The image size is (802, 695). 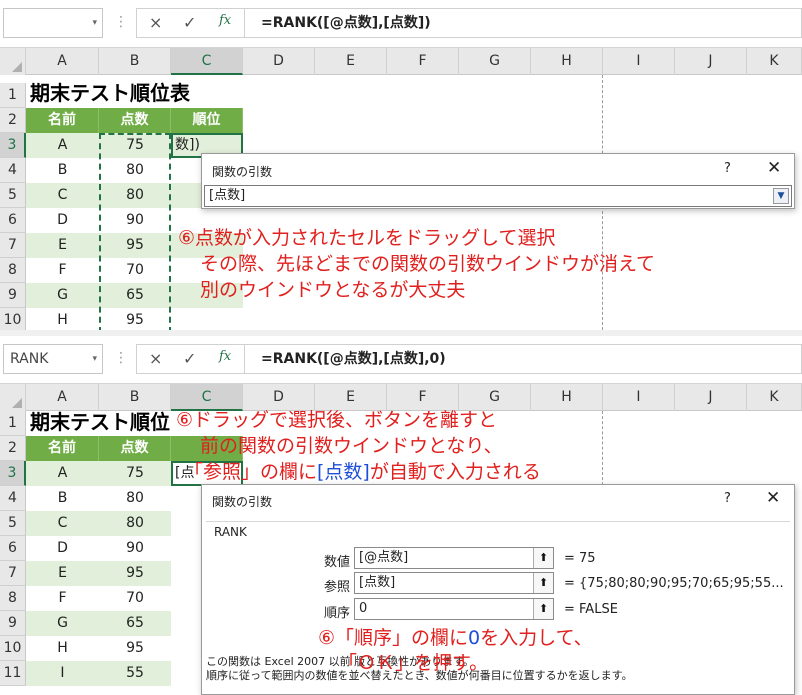 What do you see at coordinates (279, 61) in the screenshot?
I see `col-header-d: D` at bounding box center [279, 61].